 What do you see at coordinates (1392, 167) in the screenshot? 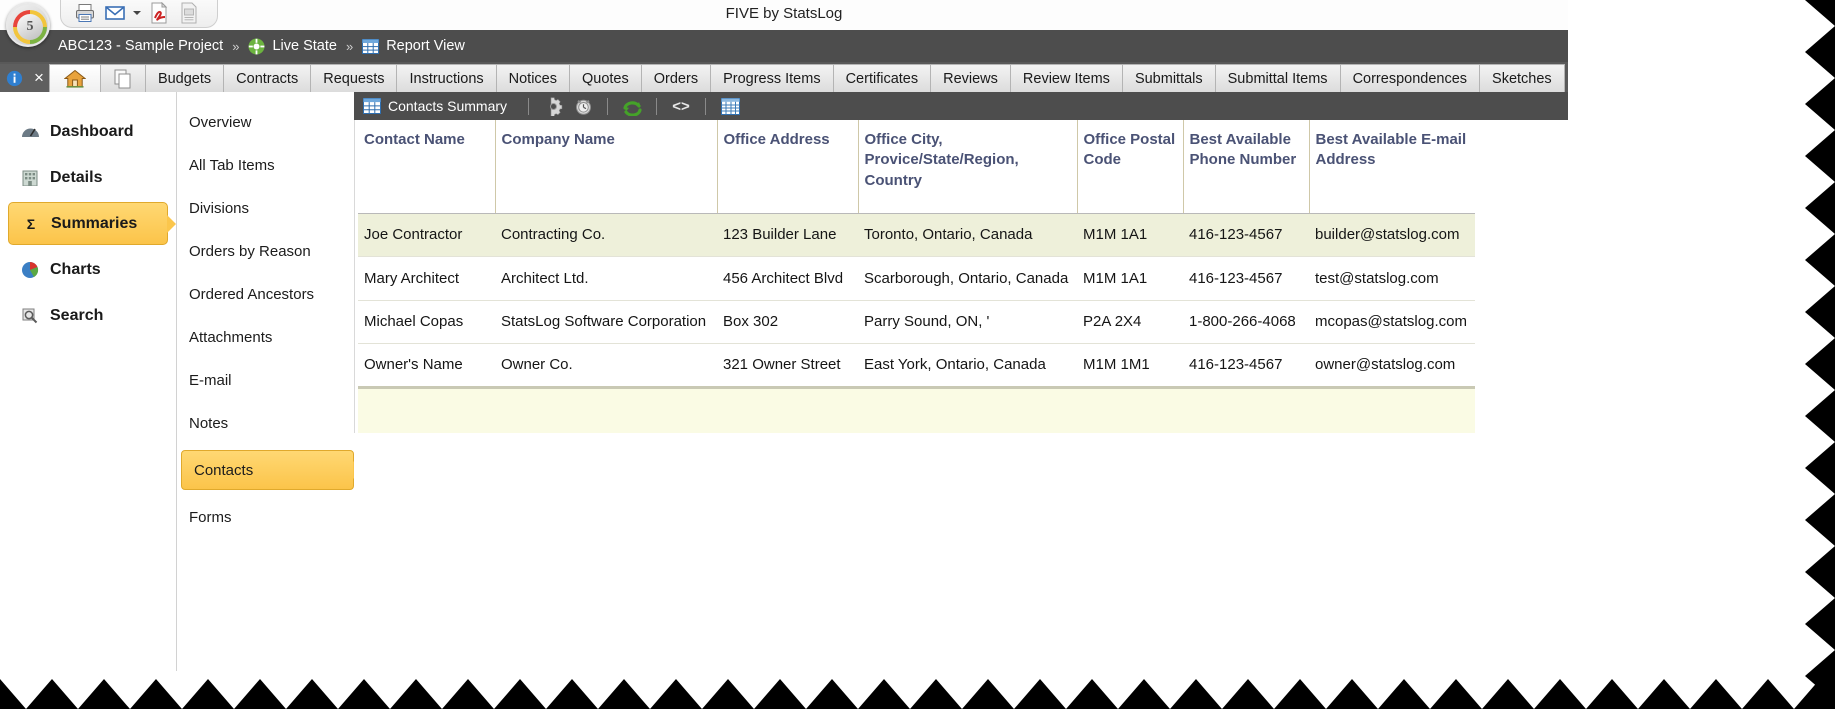
I see `column-header-email-address: Best Available E-mail Address` at bounding box center [1392, 167].